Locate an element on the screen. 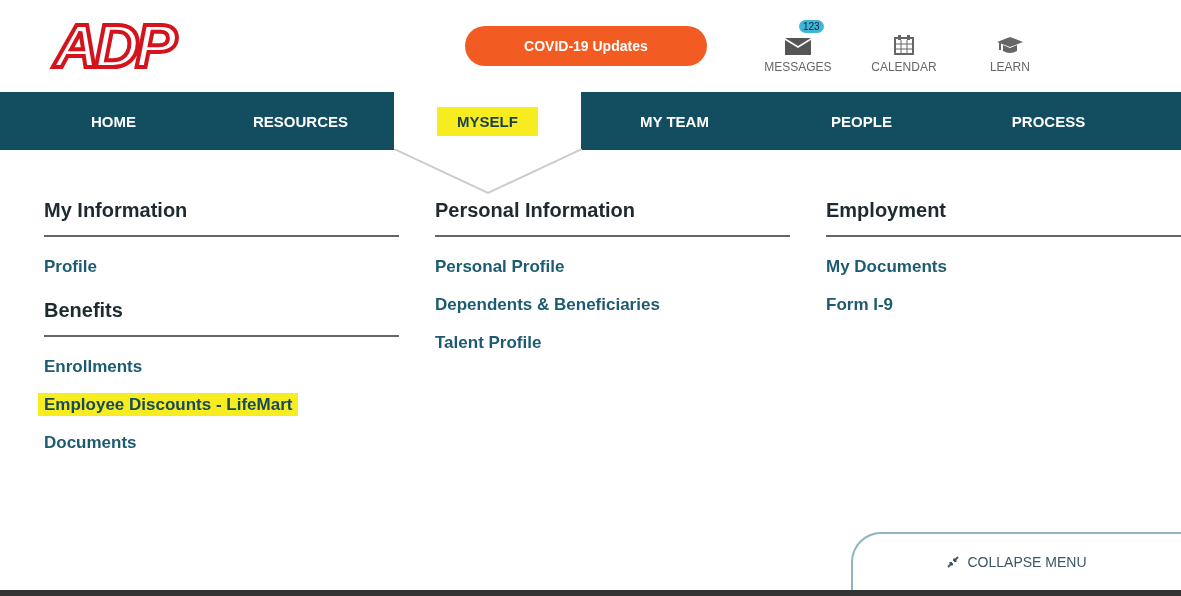 Image resolution: width=1181 pixels, height=596 pixels. menu-link: Personal Profile is located at coordinates (500, 266).